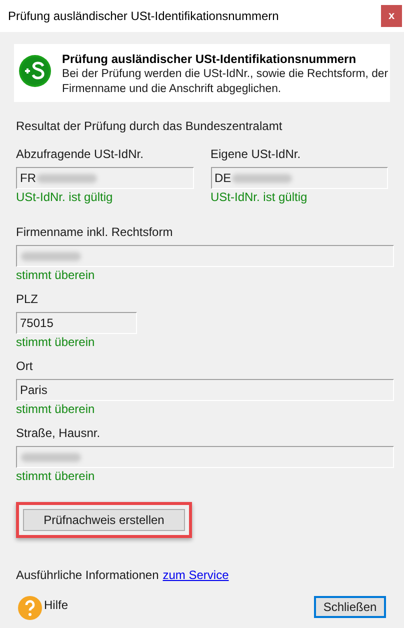 The height and width of the screenshot is (628, 404). I want to click on help-label: Hilfe, so click(56, 605).